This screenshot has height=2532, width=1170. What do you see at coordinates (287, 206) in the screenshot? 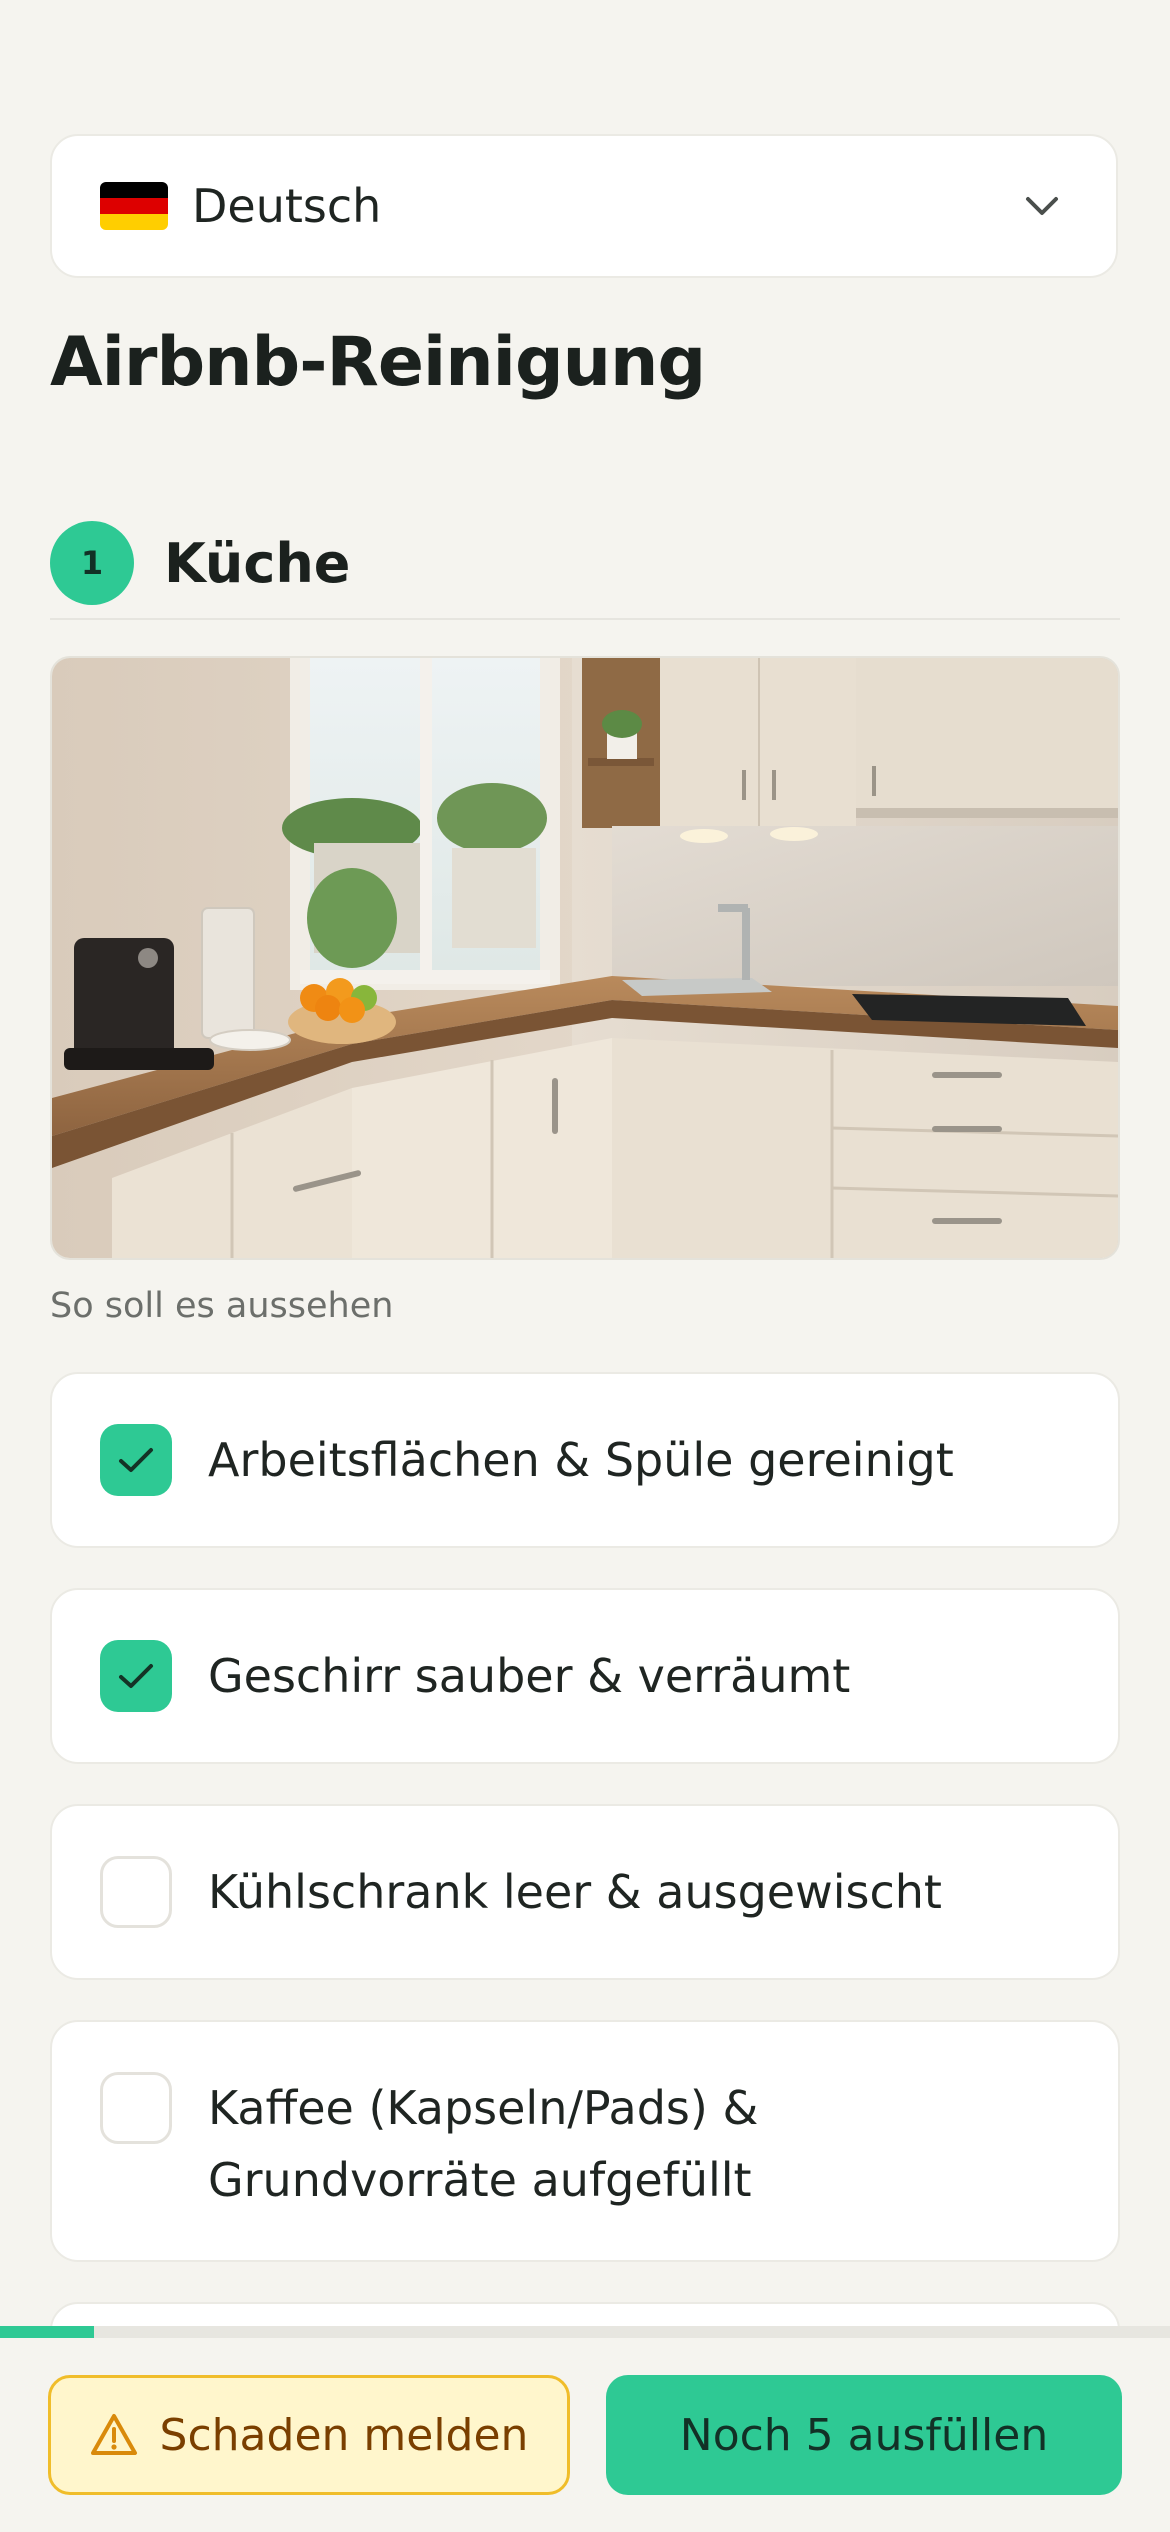
I see `language-label: Deutsch` at bounding box center [287, 206].